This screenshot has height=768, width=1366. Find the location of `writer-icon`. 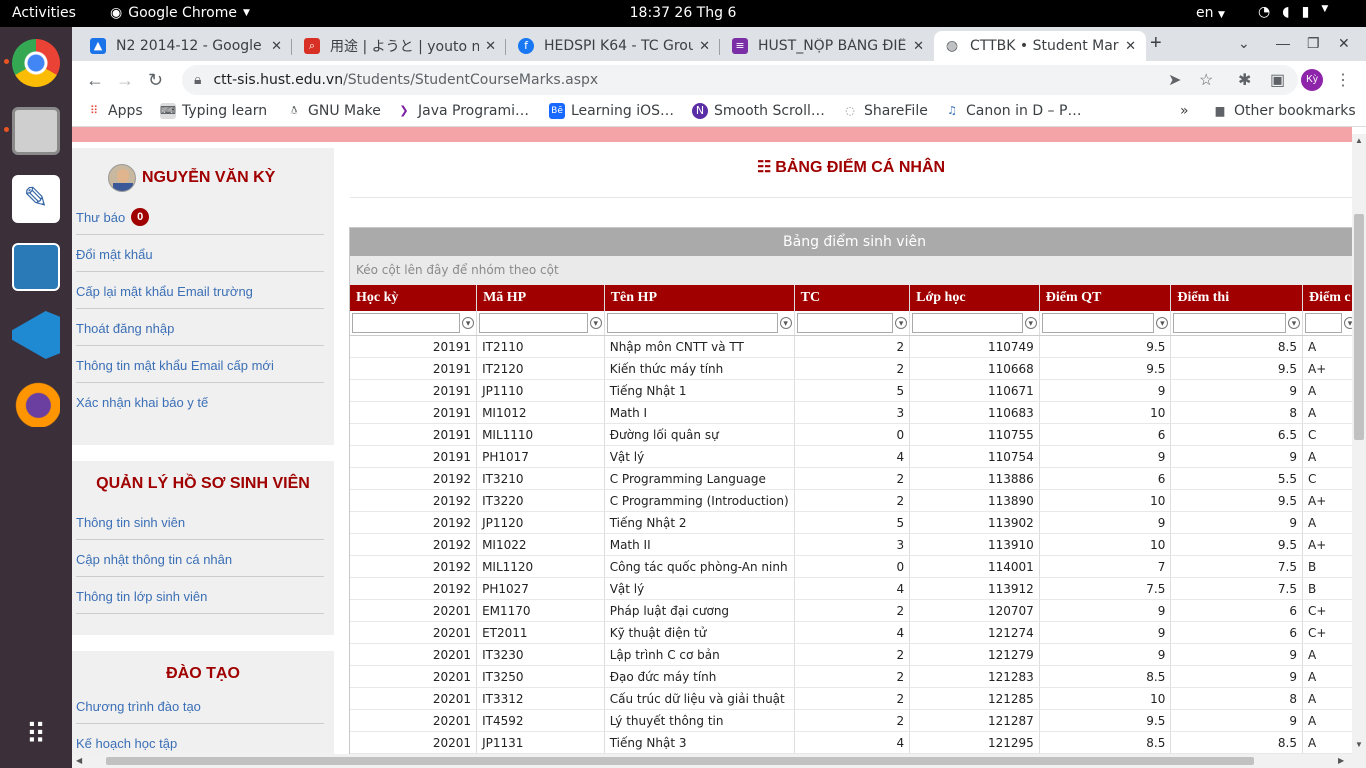

writer-icon is located at coordinates (36, 267).